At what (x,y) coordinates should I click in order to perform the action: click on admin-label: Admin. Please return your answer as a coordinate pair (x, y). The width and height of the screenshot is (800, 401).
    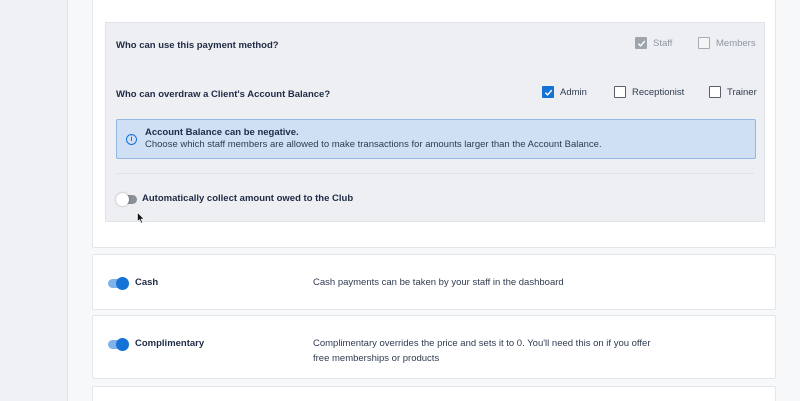
    Looking at the image, I should click on (573, 92).